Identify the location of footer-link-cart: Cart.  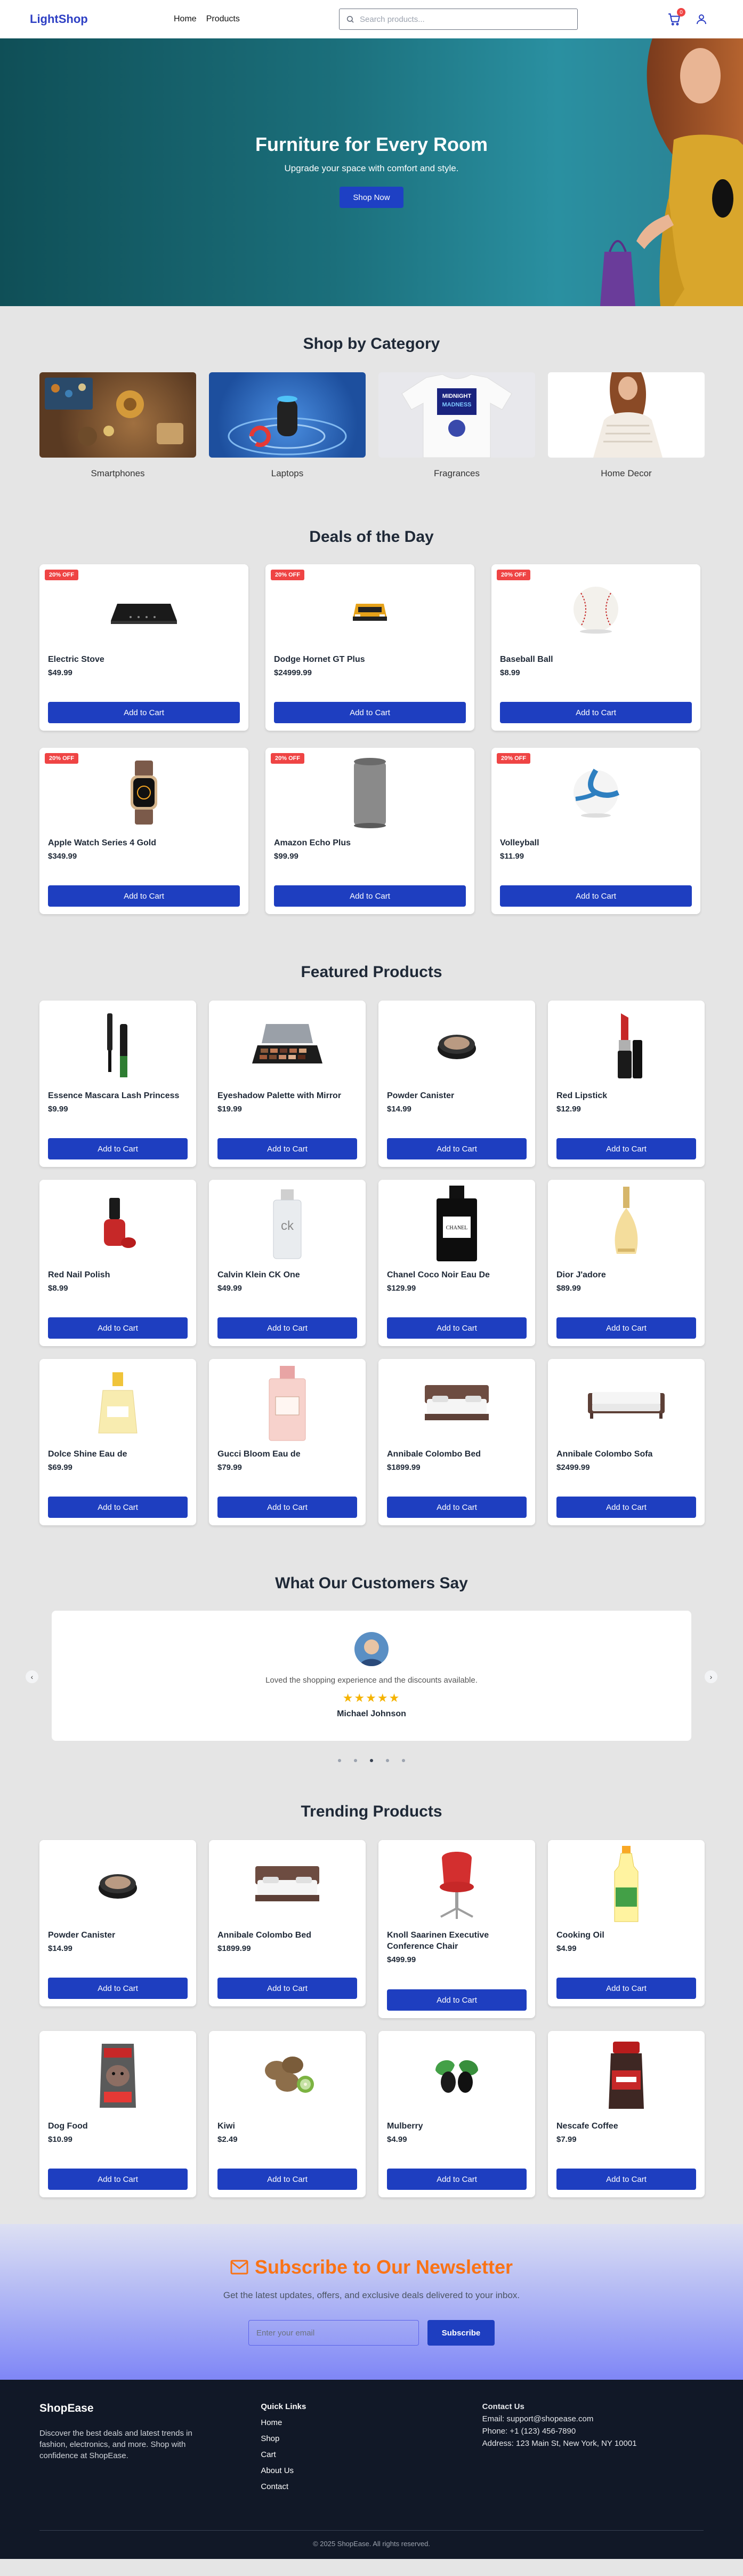
(371, 2454).